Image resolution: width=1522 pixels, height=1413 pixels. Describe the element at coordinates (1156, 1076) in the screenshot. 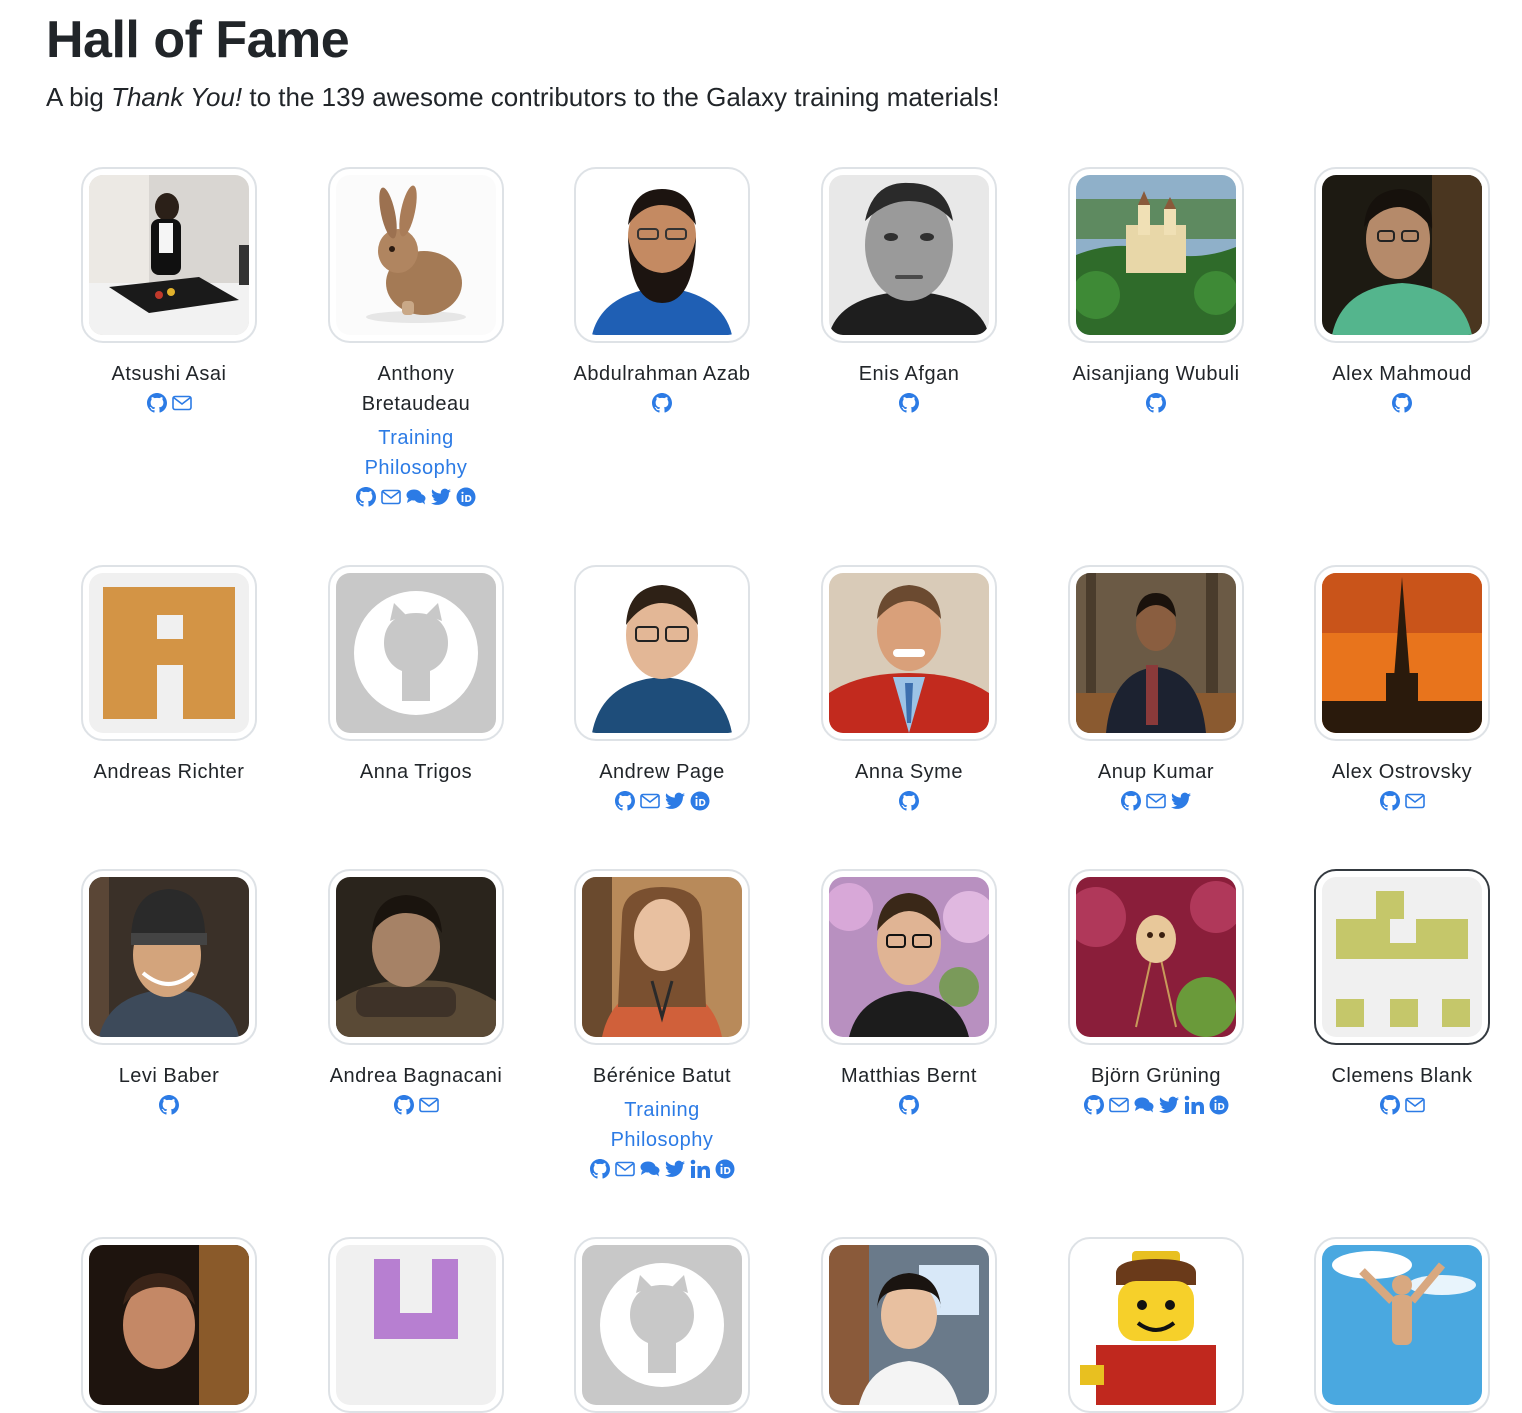

I see `contributor-name: Björn Grüning` at that location.